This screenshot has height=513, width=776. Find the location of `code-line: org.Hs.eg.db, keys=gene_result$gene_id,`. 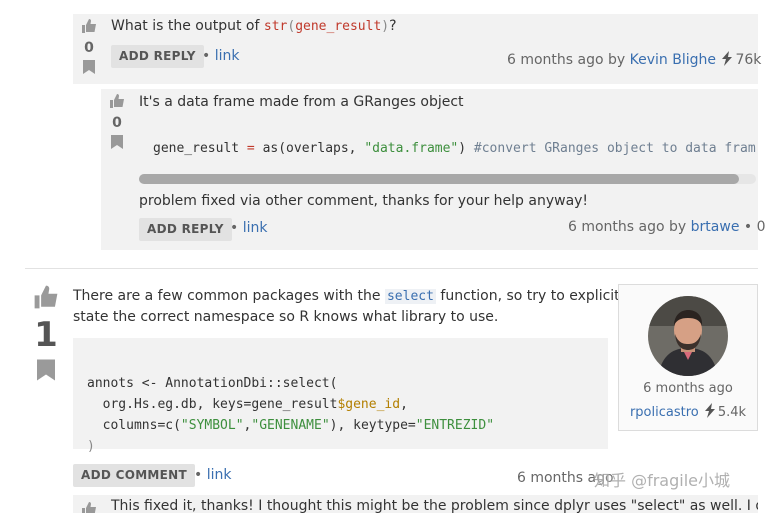

code-line: org.Hs.eg.db, keys=gene_result$gene_id, is located at coordinates (247, 404).